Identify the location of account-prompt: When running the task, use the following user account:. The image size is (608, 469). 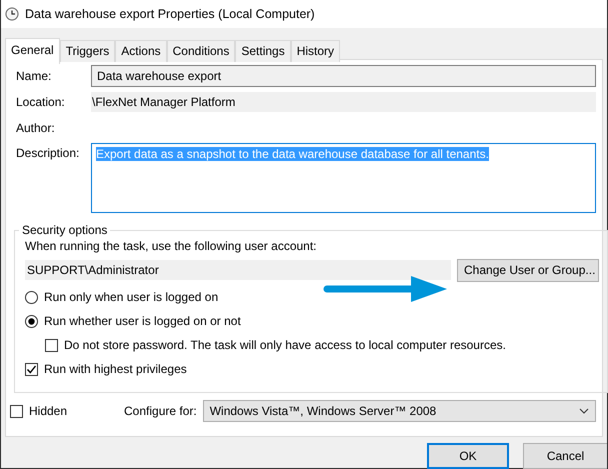
(171, 247).